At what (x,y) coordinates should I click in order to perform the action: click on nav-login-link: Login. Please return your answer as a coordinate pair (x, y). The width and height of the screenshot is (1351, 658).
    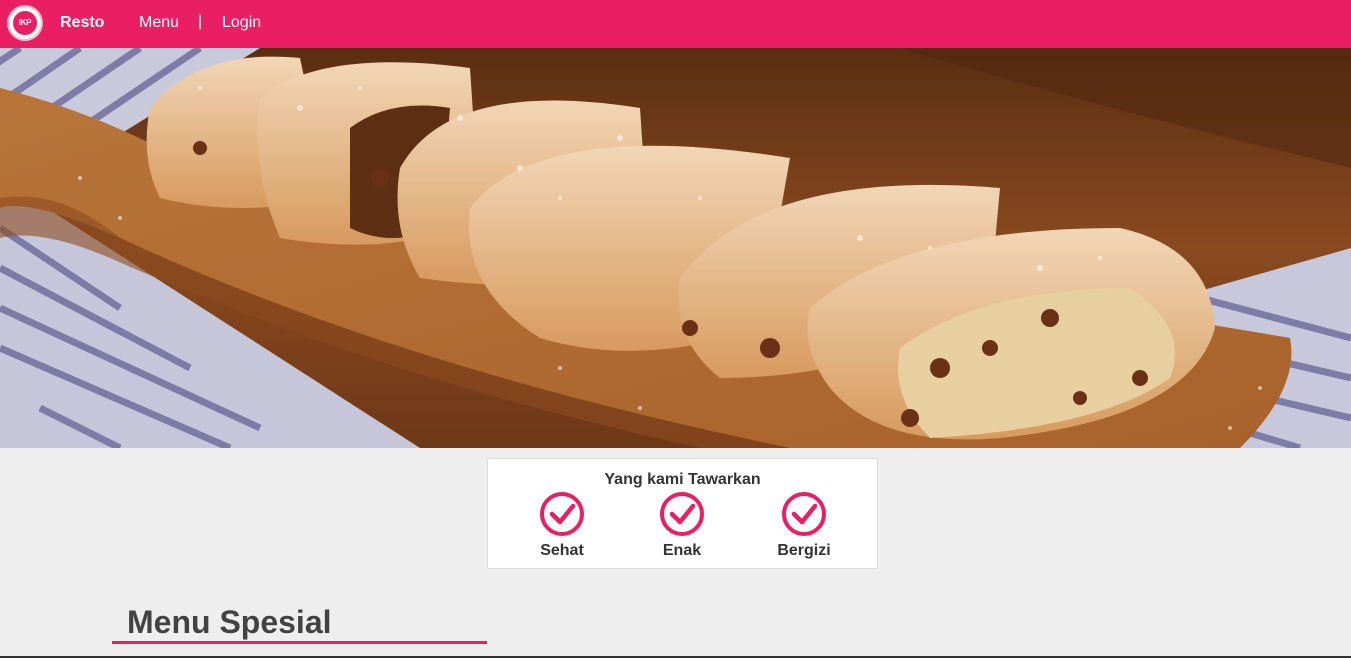
    Looking at the image, I should click on (241, 23).